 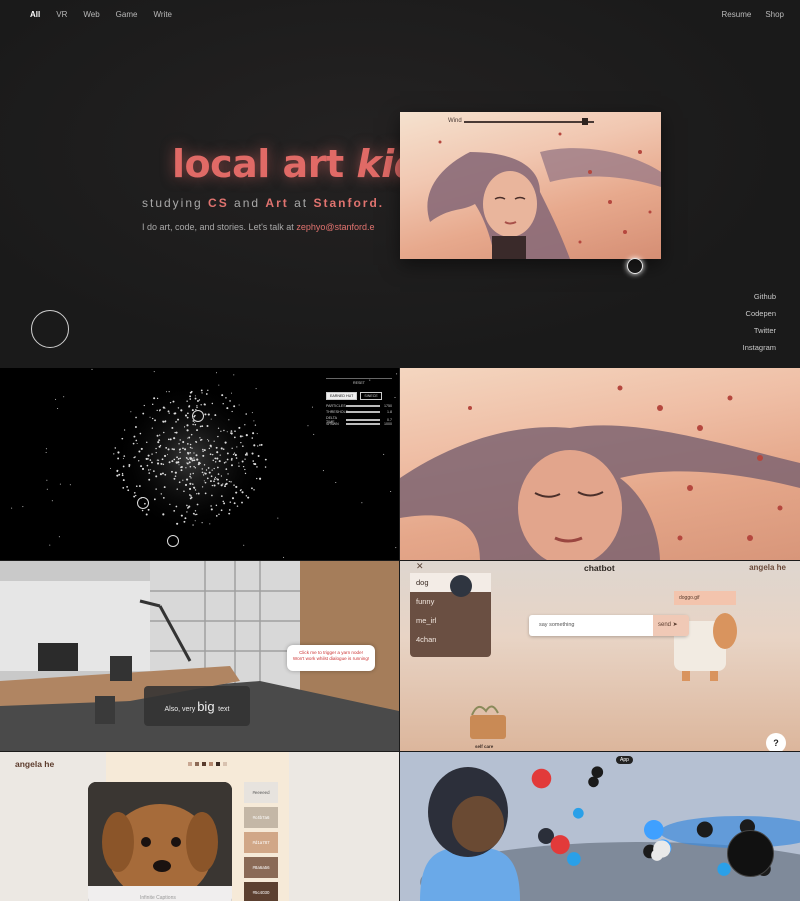 What do you see at coordinates (671, 625) in the screenshot?
I see `send-button: send ➤` at bounding box center [671, 625].